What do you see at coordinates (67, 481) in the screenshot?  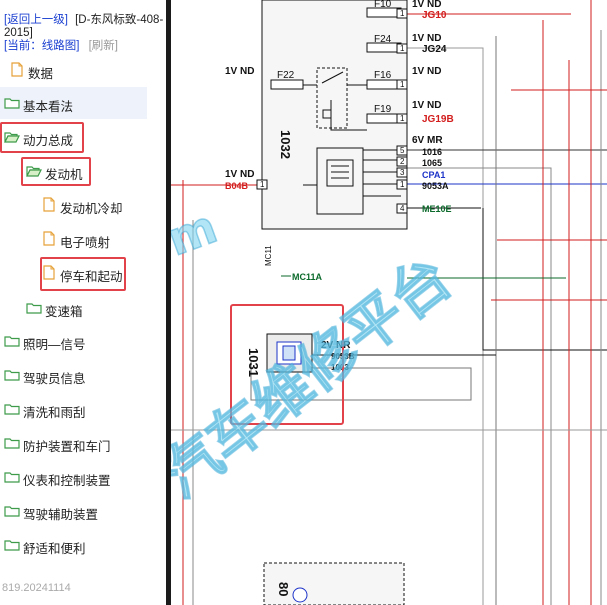 I see `tree-item-label: 仪表和控制装置` at bounding box center [67, 481].